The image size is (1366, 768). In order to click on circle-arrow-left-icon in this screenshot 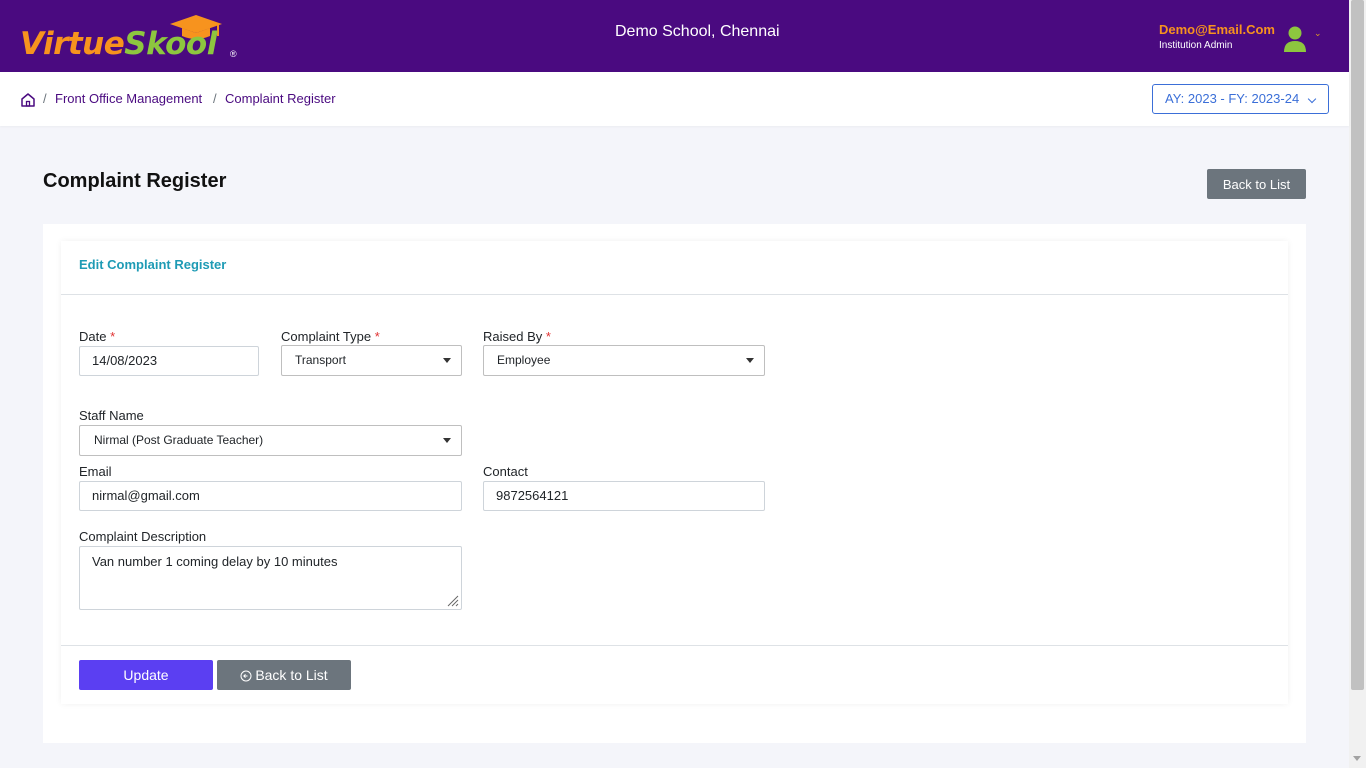, I will do `click(246, 676)`.